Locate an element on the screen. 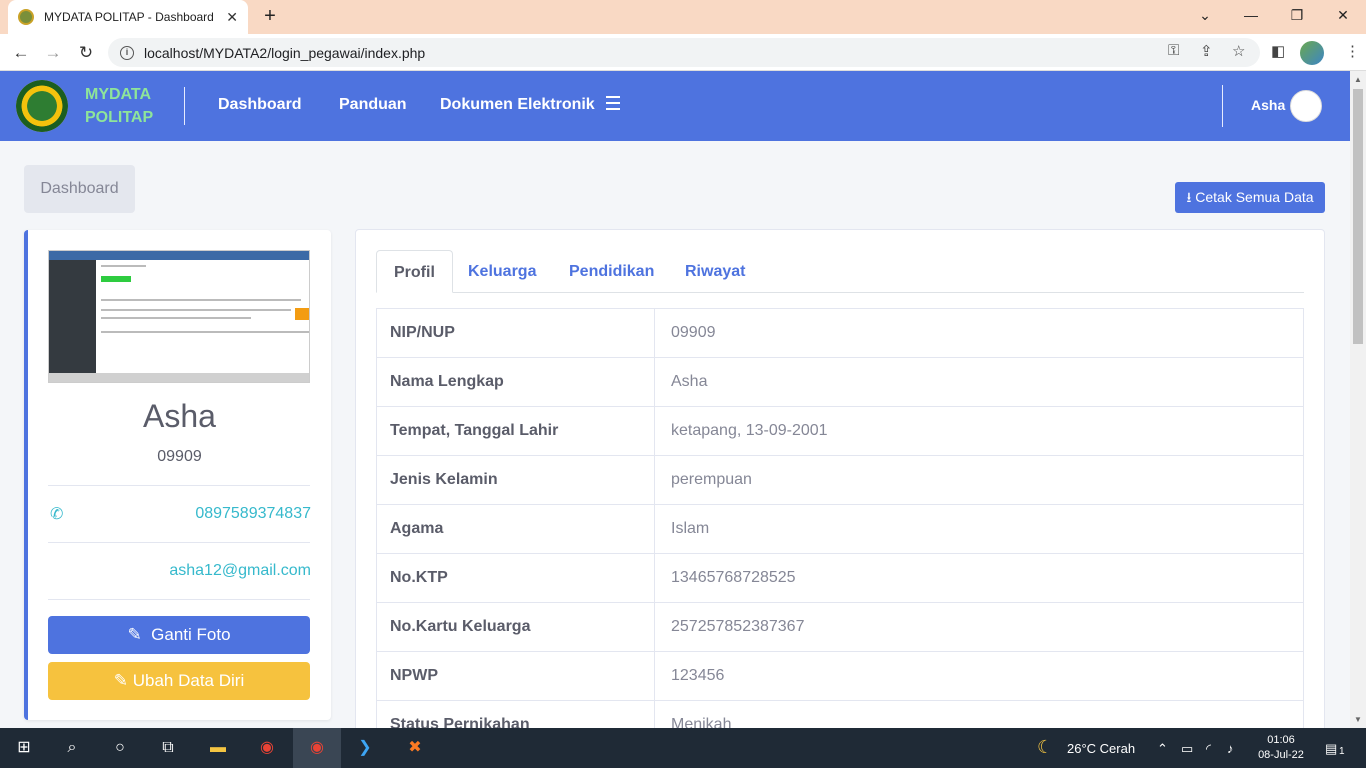  windows-start-icon: ⊞ is located at coordinates (24, 748).